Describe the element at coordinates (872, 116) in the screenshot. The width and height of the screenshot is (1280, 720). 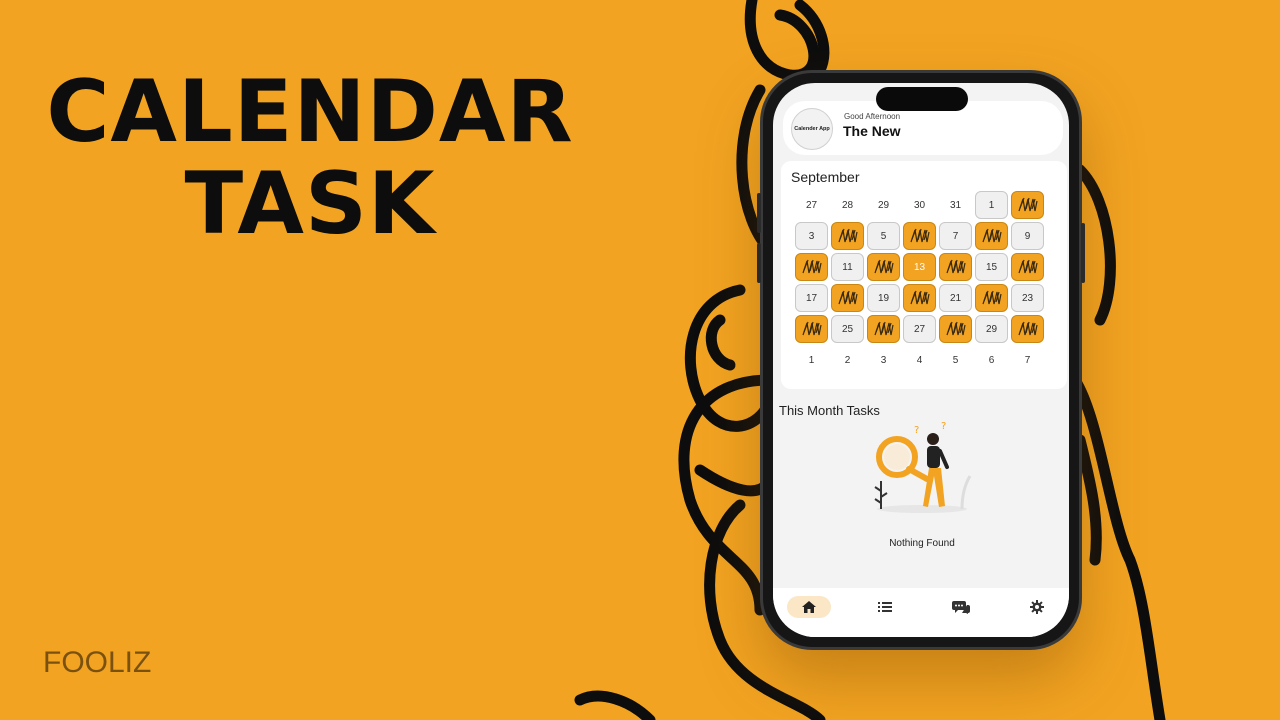
I see `greeting-text: Good Afternoon` at that location.